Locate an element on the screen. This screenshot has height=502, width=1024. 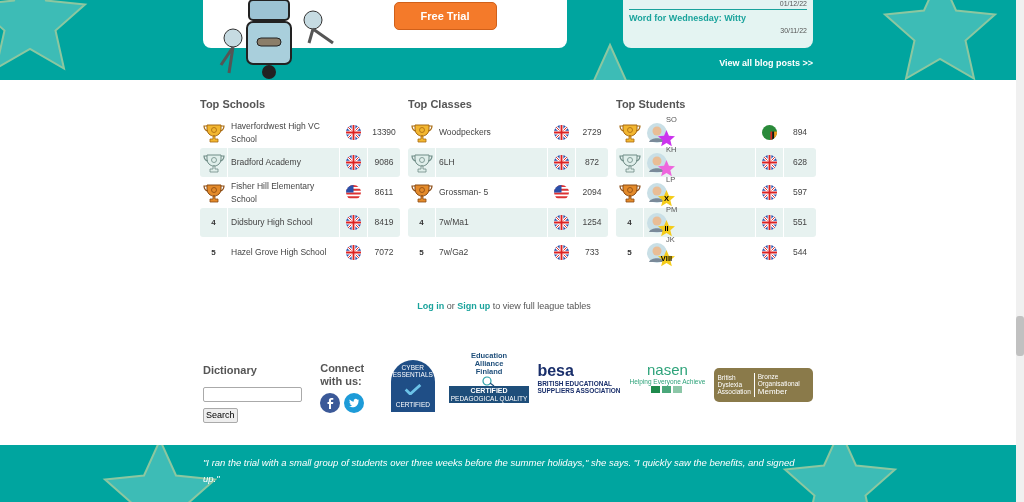
dictionary-input is located at coordinates (252, 394).